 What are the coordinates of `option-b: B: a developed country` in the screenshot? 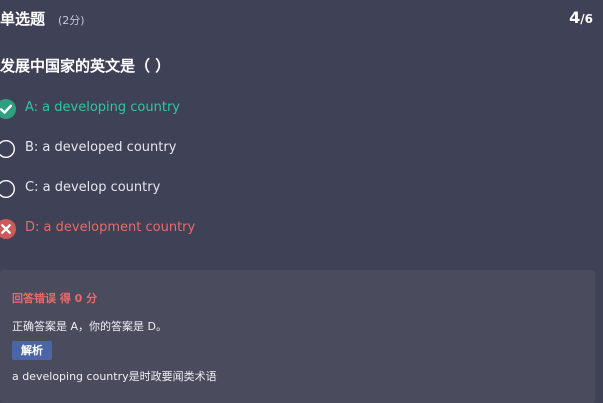 It's located at (200, 149).